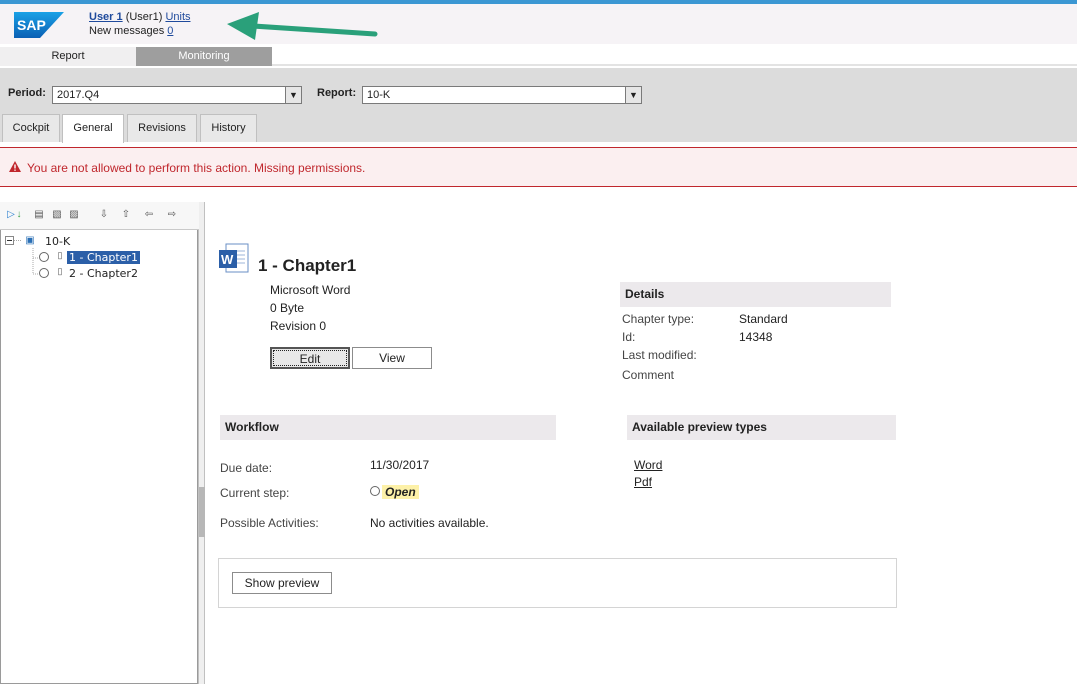  I want to click on messages-line: New messages 0, so click(131, 31).